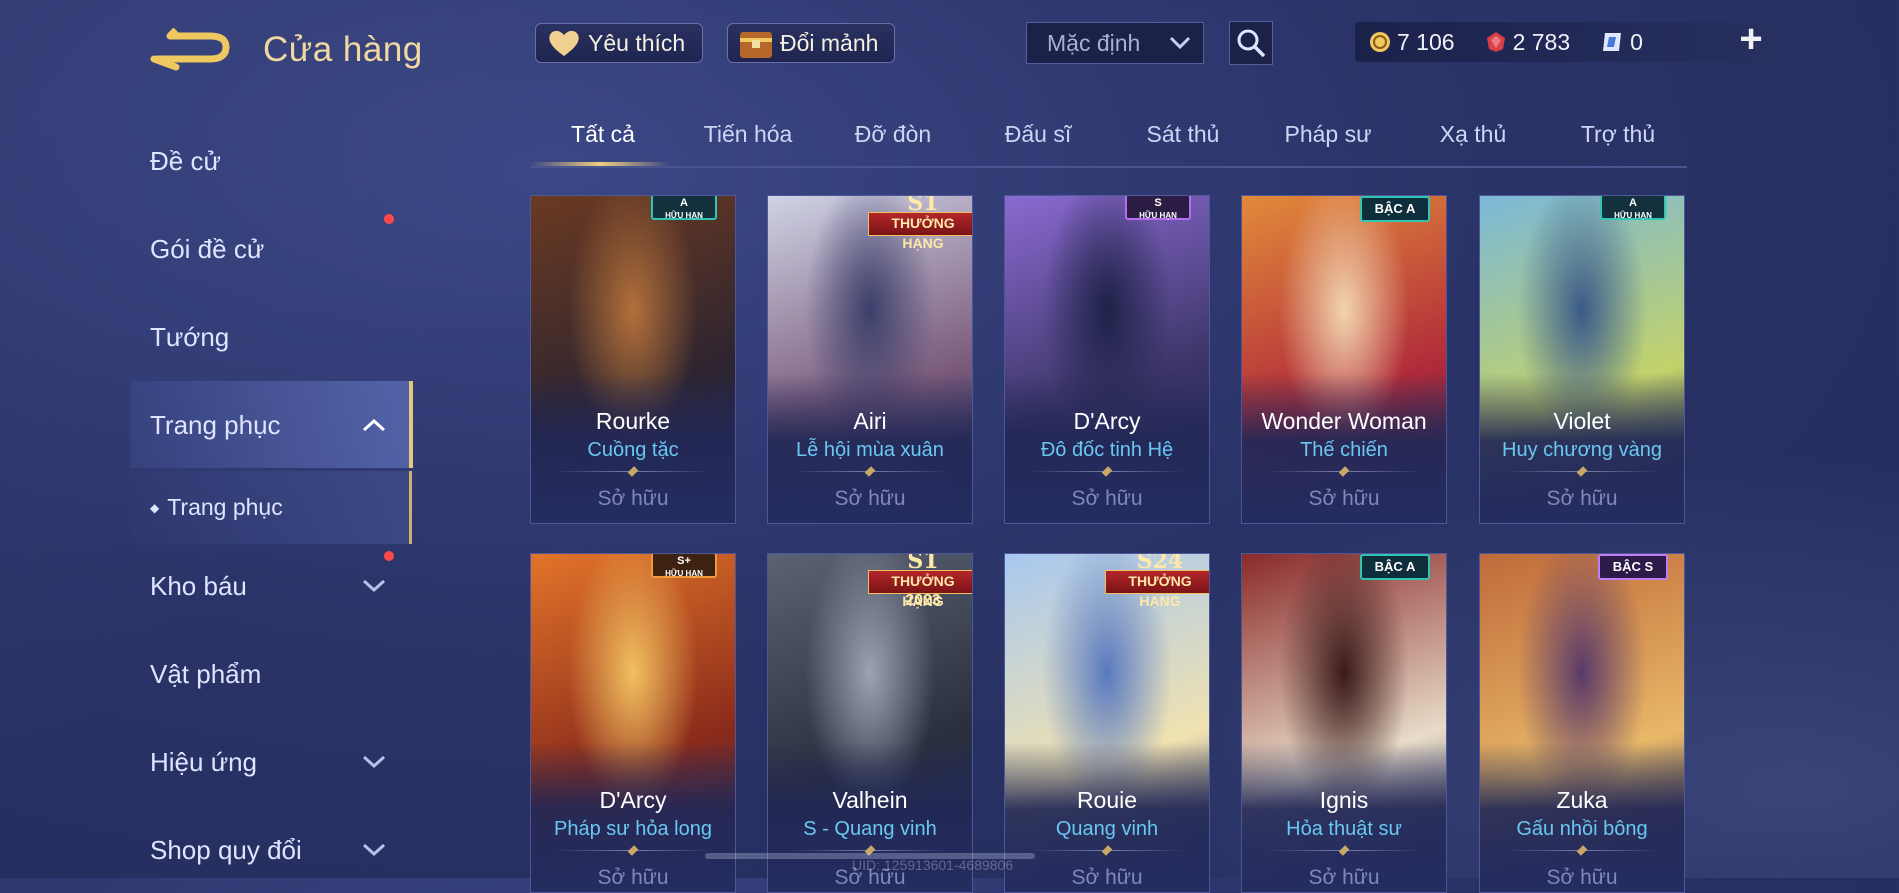 The width and height of the screenshot is (1899, 893). Describe the element at coordinates (748, 134) in the screenshot. I see `tab-evolution: Tiến hóa` at that location.